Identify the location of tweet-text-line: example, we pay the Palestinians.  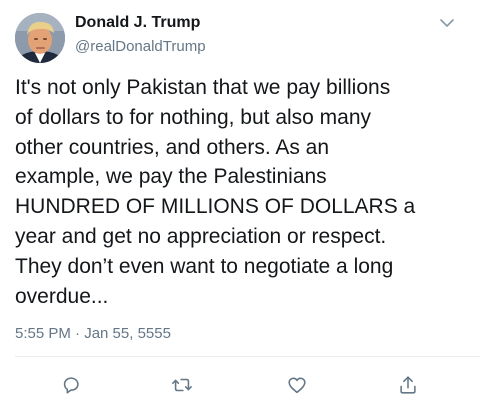
(171, 177).